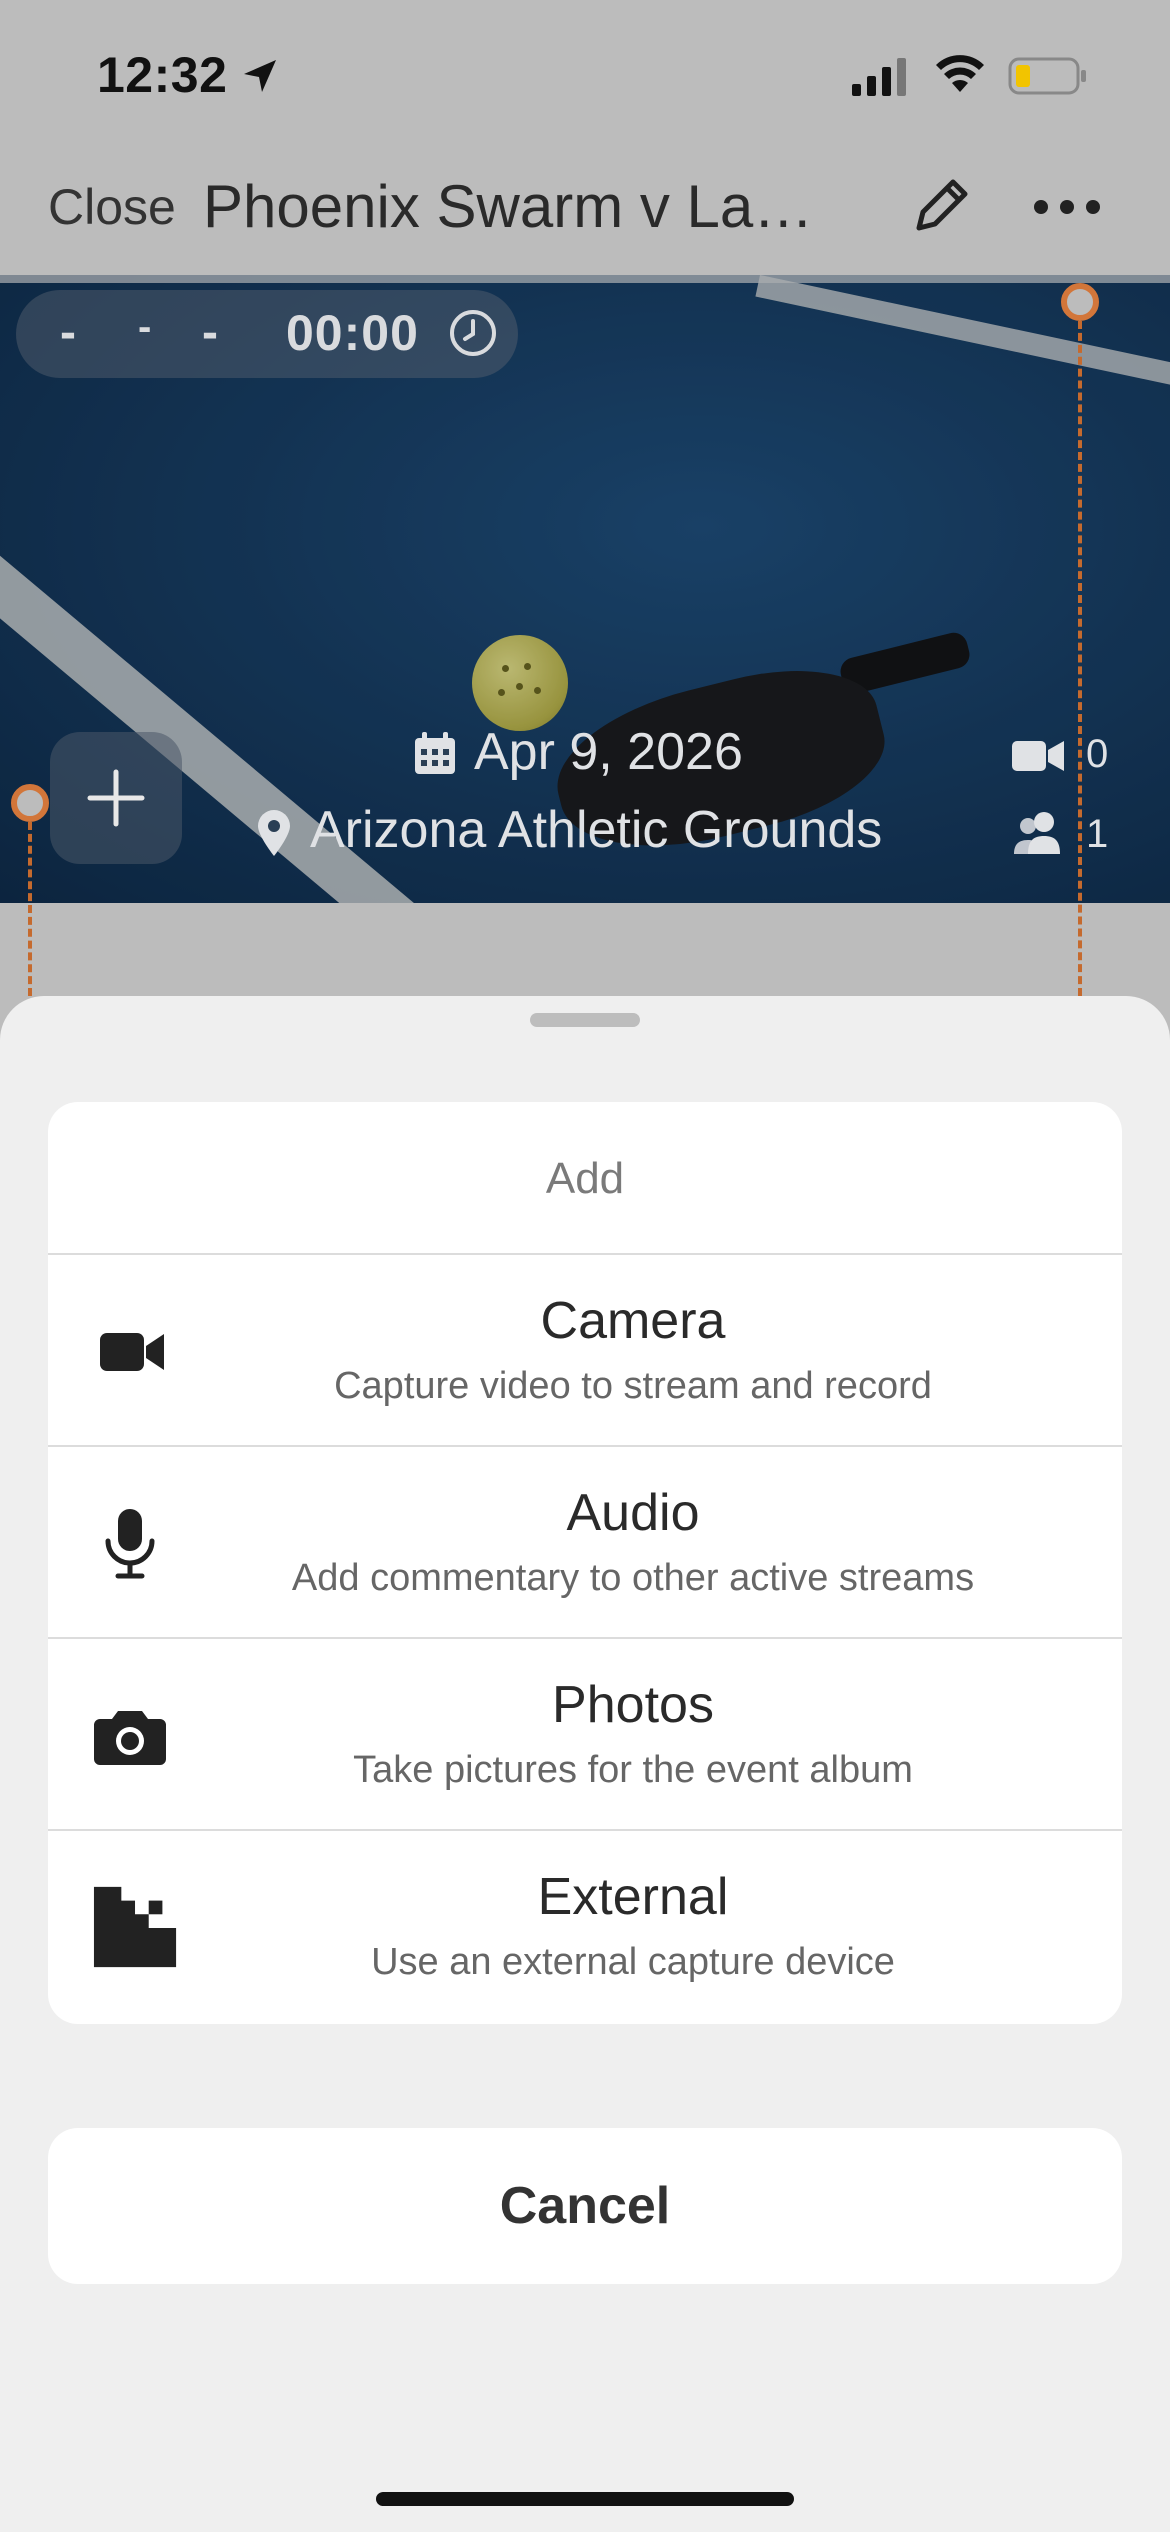  I want to click on home-indicator, so click(585, 2499).